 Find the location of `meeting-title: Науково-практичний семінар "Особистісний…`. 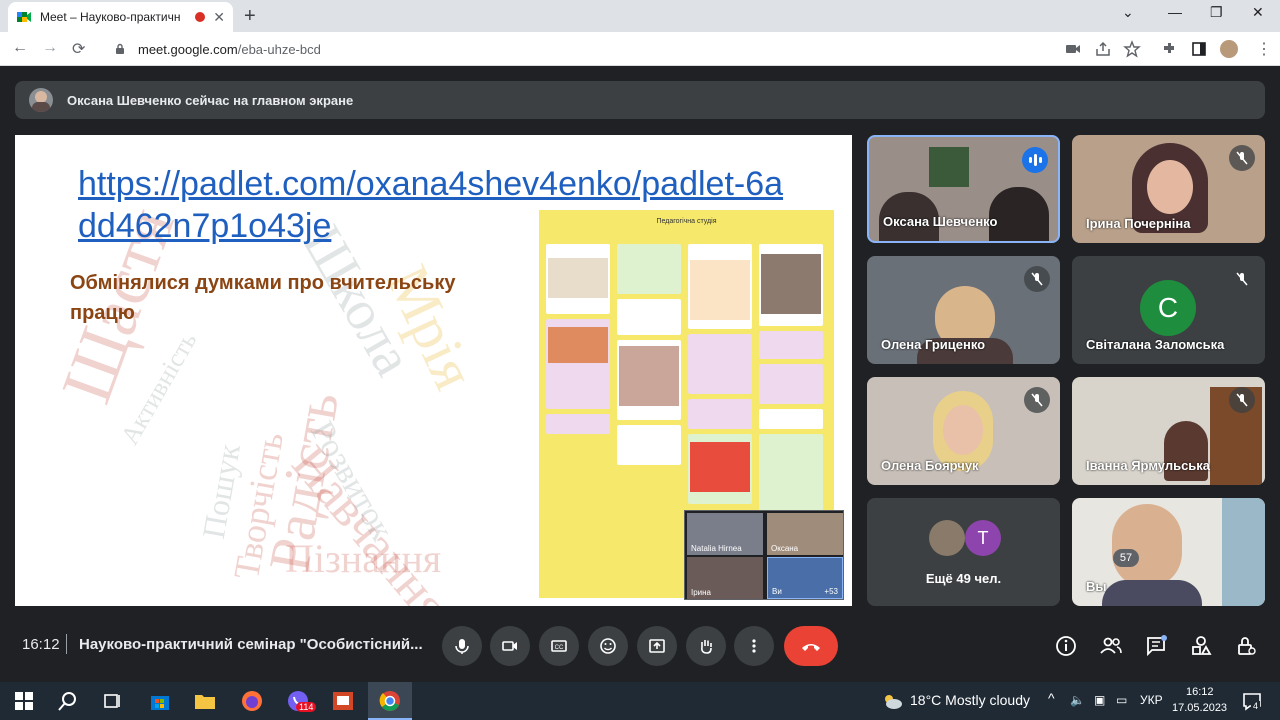

meeting-title: Науково-практичний семінар "Особистісний… is located at coordinates (251, 644).